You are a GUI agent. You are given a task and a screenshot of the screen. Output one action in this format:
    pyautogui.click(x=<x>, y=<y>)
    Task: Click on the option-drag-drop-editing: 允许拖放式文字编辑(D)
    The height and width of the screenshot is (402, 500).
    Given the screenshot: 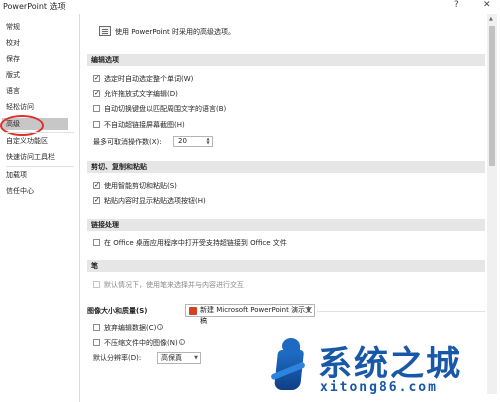 What is the action you would take?
    pyautogui.click(x=135, y=94)
    